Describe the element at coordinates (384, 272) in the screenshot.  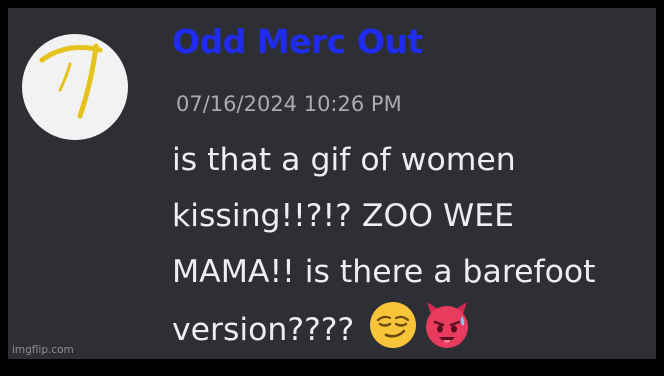
I see `message-line-3: MAMA!! is there a barefoot` at that location.